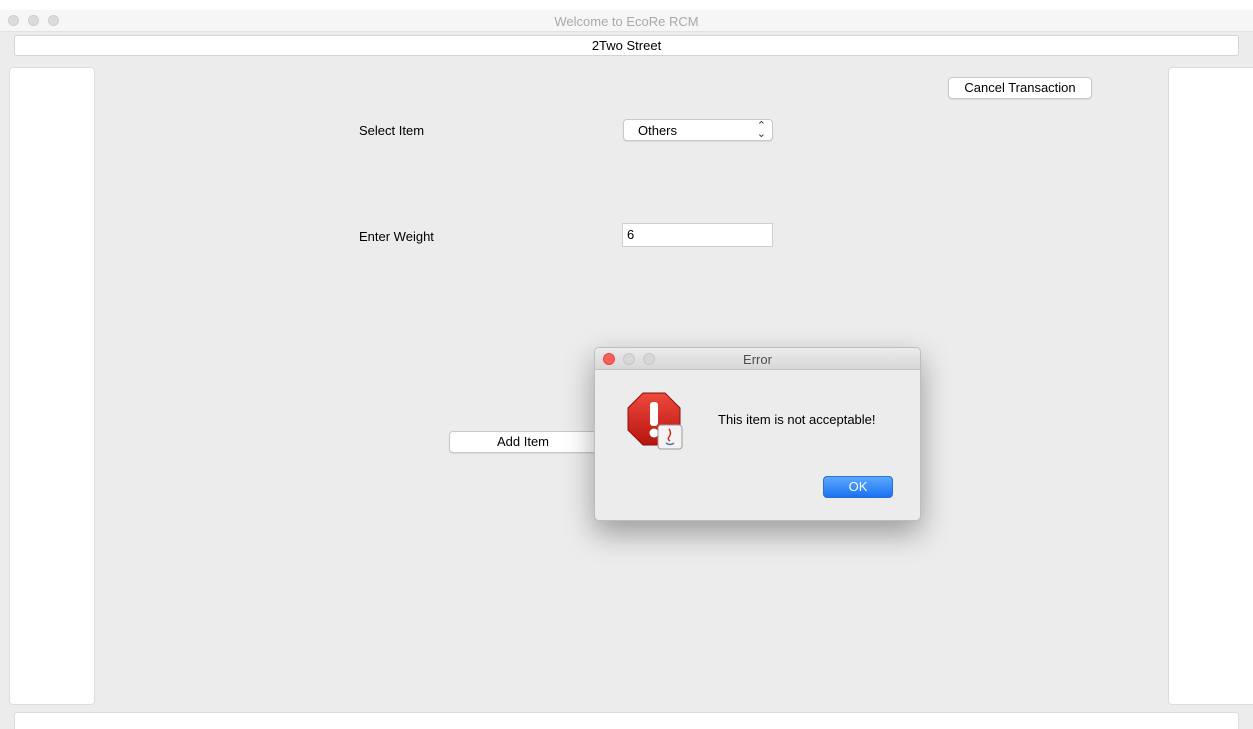 This screenshot has height=729, width=1253. I want to click on left-panel, so click(52, 386).